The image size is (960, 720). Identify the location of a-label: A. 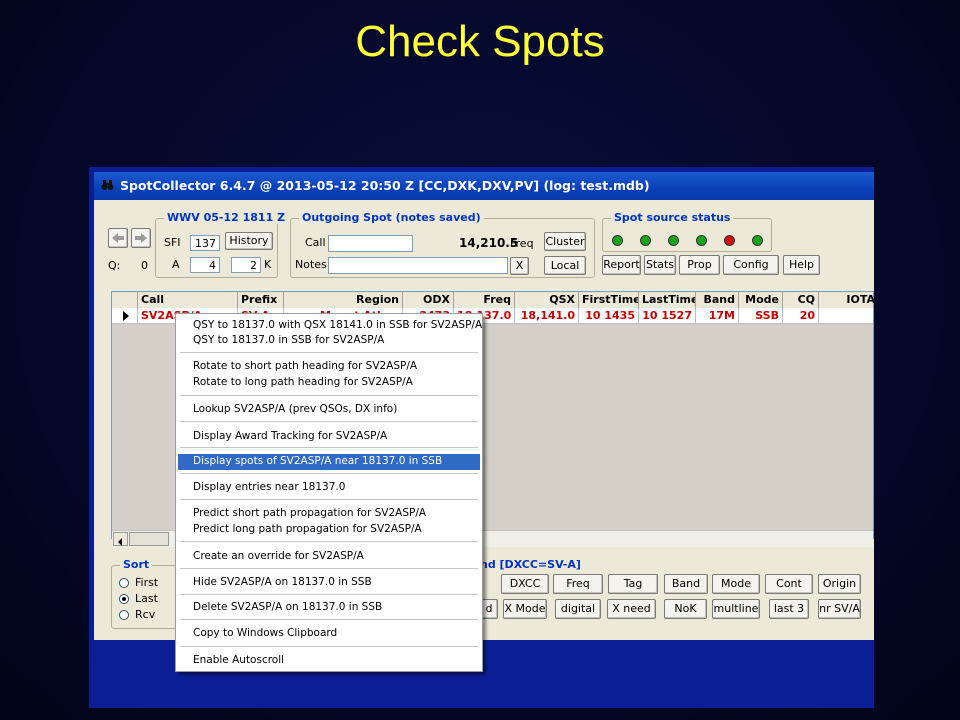
(176, 264).